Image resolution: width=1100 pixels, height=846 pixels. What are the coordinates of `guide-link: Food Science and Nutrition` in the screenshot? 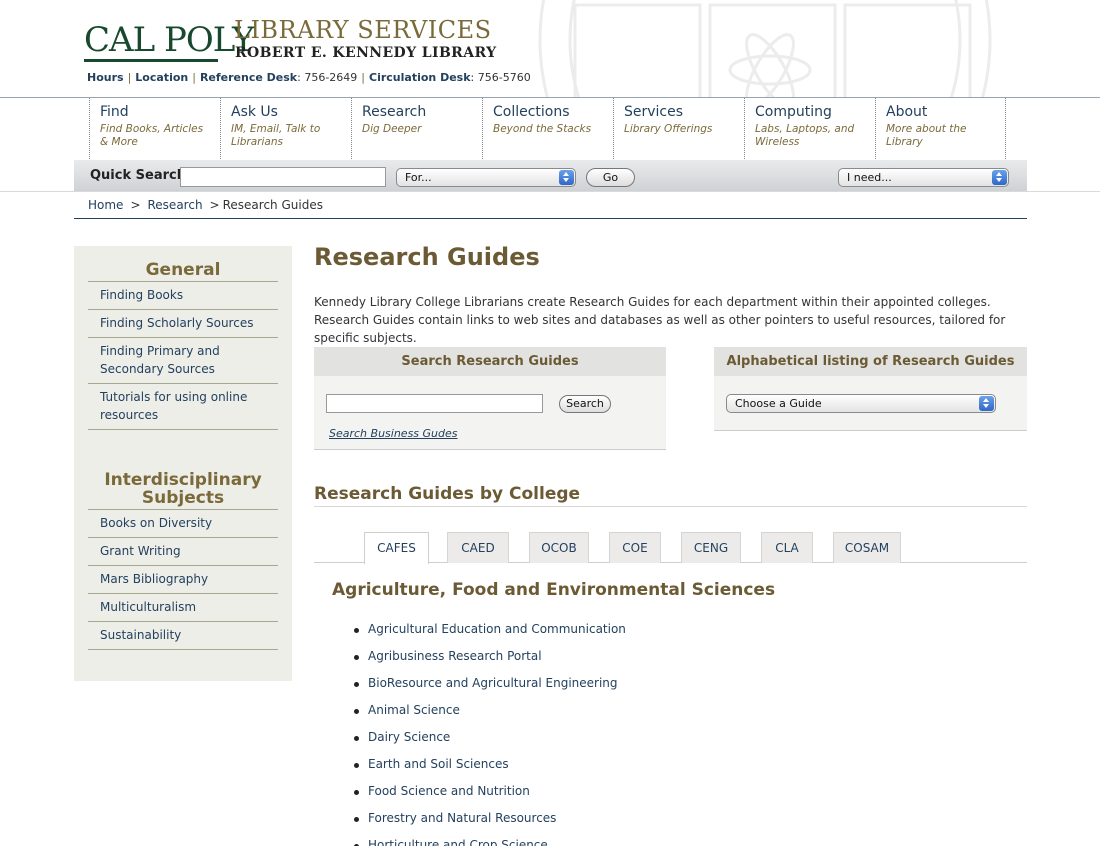 It's located at (449, 791).